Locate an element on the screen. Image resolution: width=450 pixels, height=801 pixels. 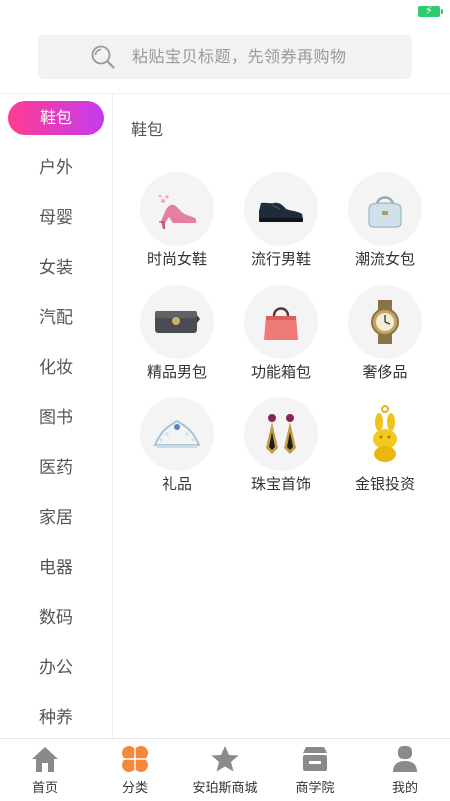
category-womens-bags: 潮流女包 is located at coordinates (385, 227).